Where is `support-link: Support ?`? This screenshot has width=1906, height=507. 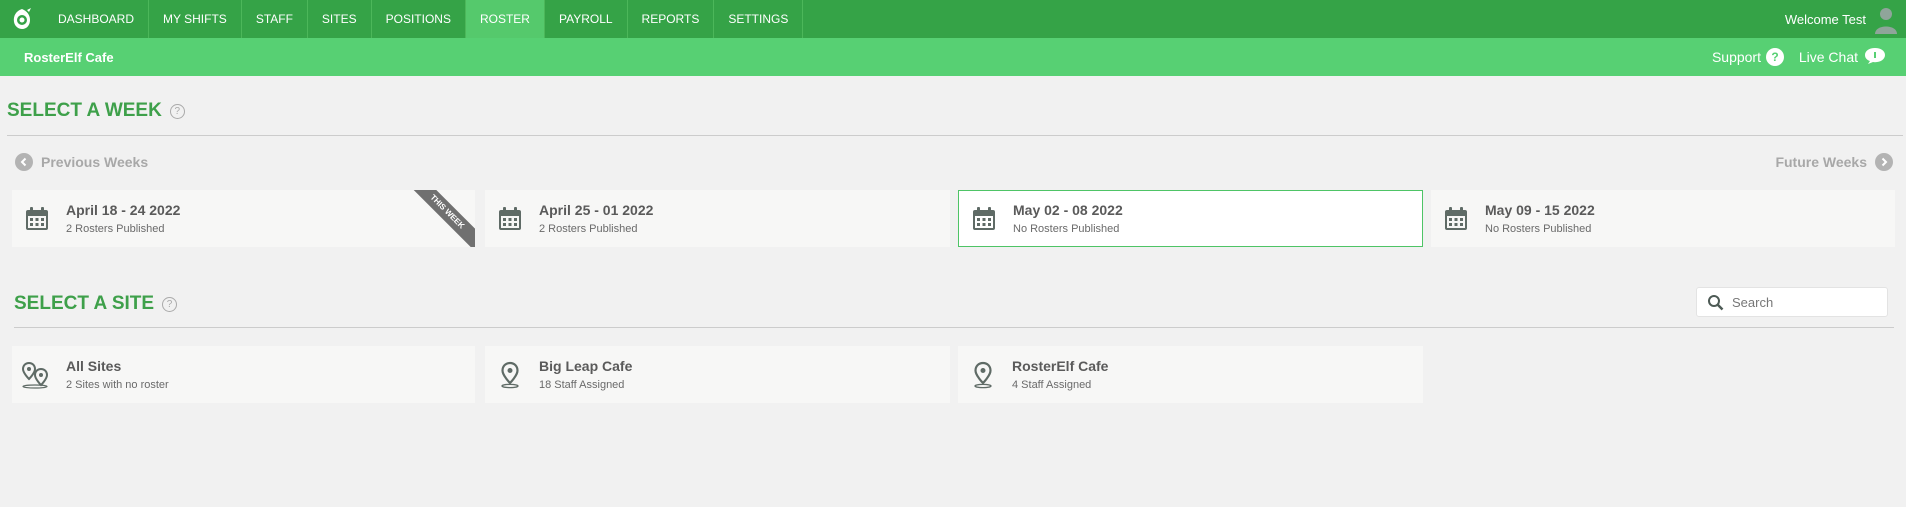 support-link: Support ? is located at coordinates (1748, 57).